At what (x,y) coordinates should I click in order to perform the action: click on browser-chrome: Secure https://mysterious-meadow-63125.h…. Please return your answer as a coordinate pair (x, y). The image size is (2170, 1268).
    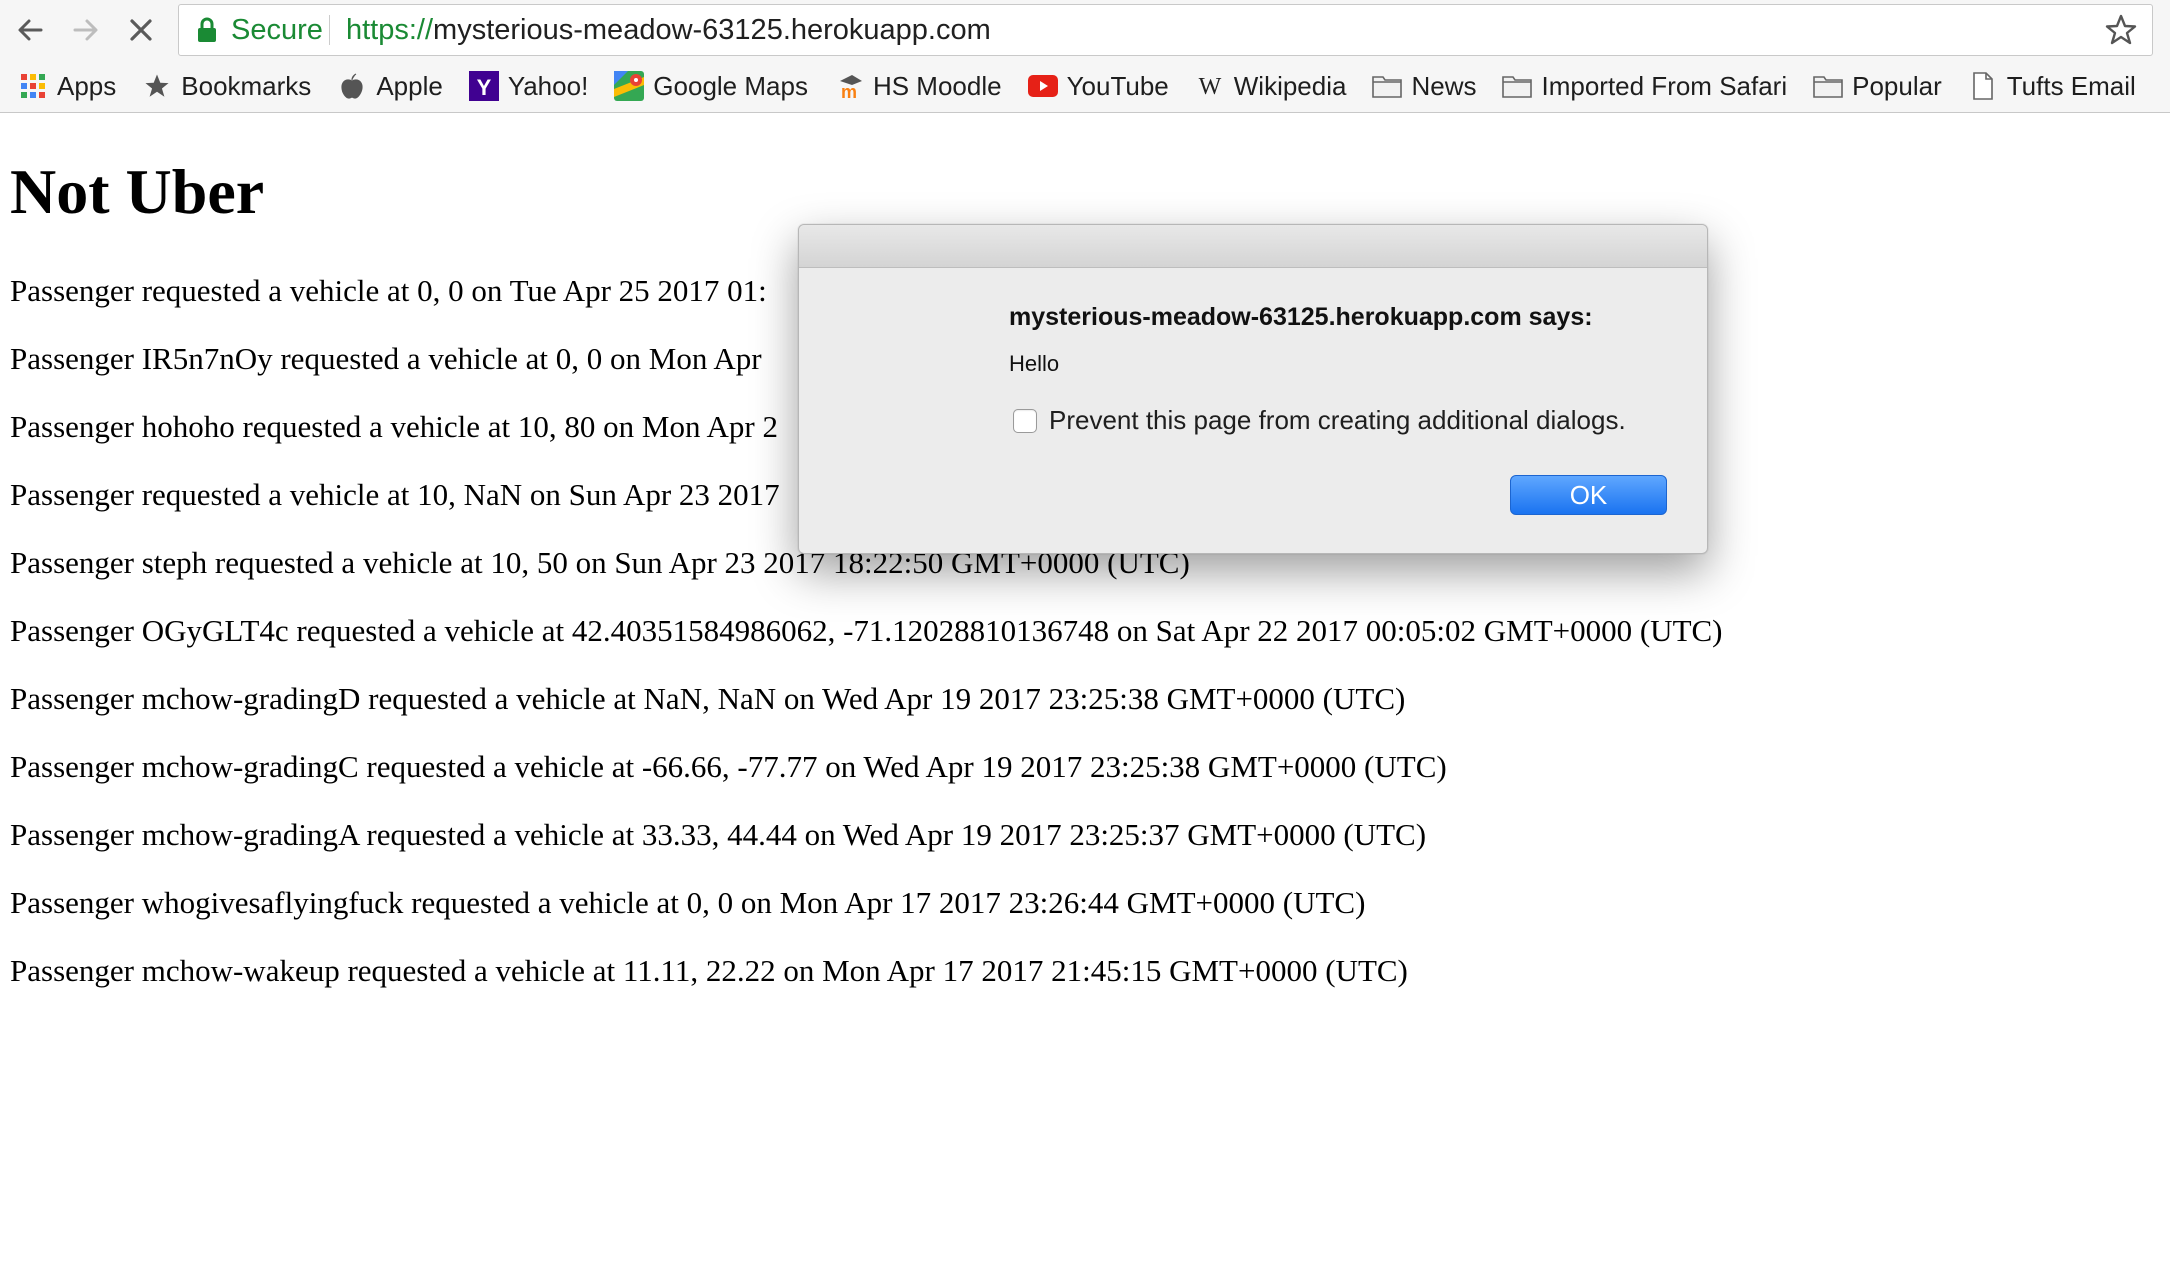
    Looking at the image, I should click on (1085, 56).